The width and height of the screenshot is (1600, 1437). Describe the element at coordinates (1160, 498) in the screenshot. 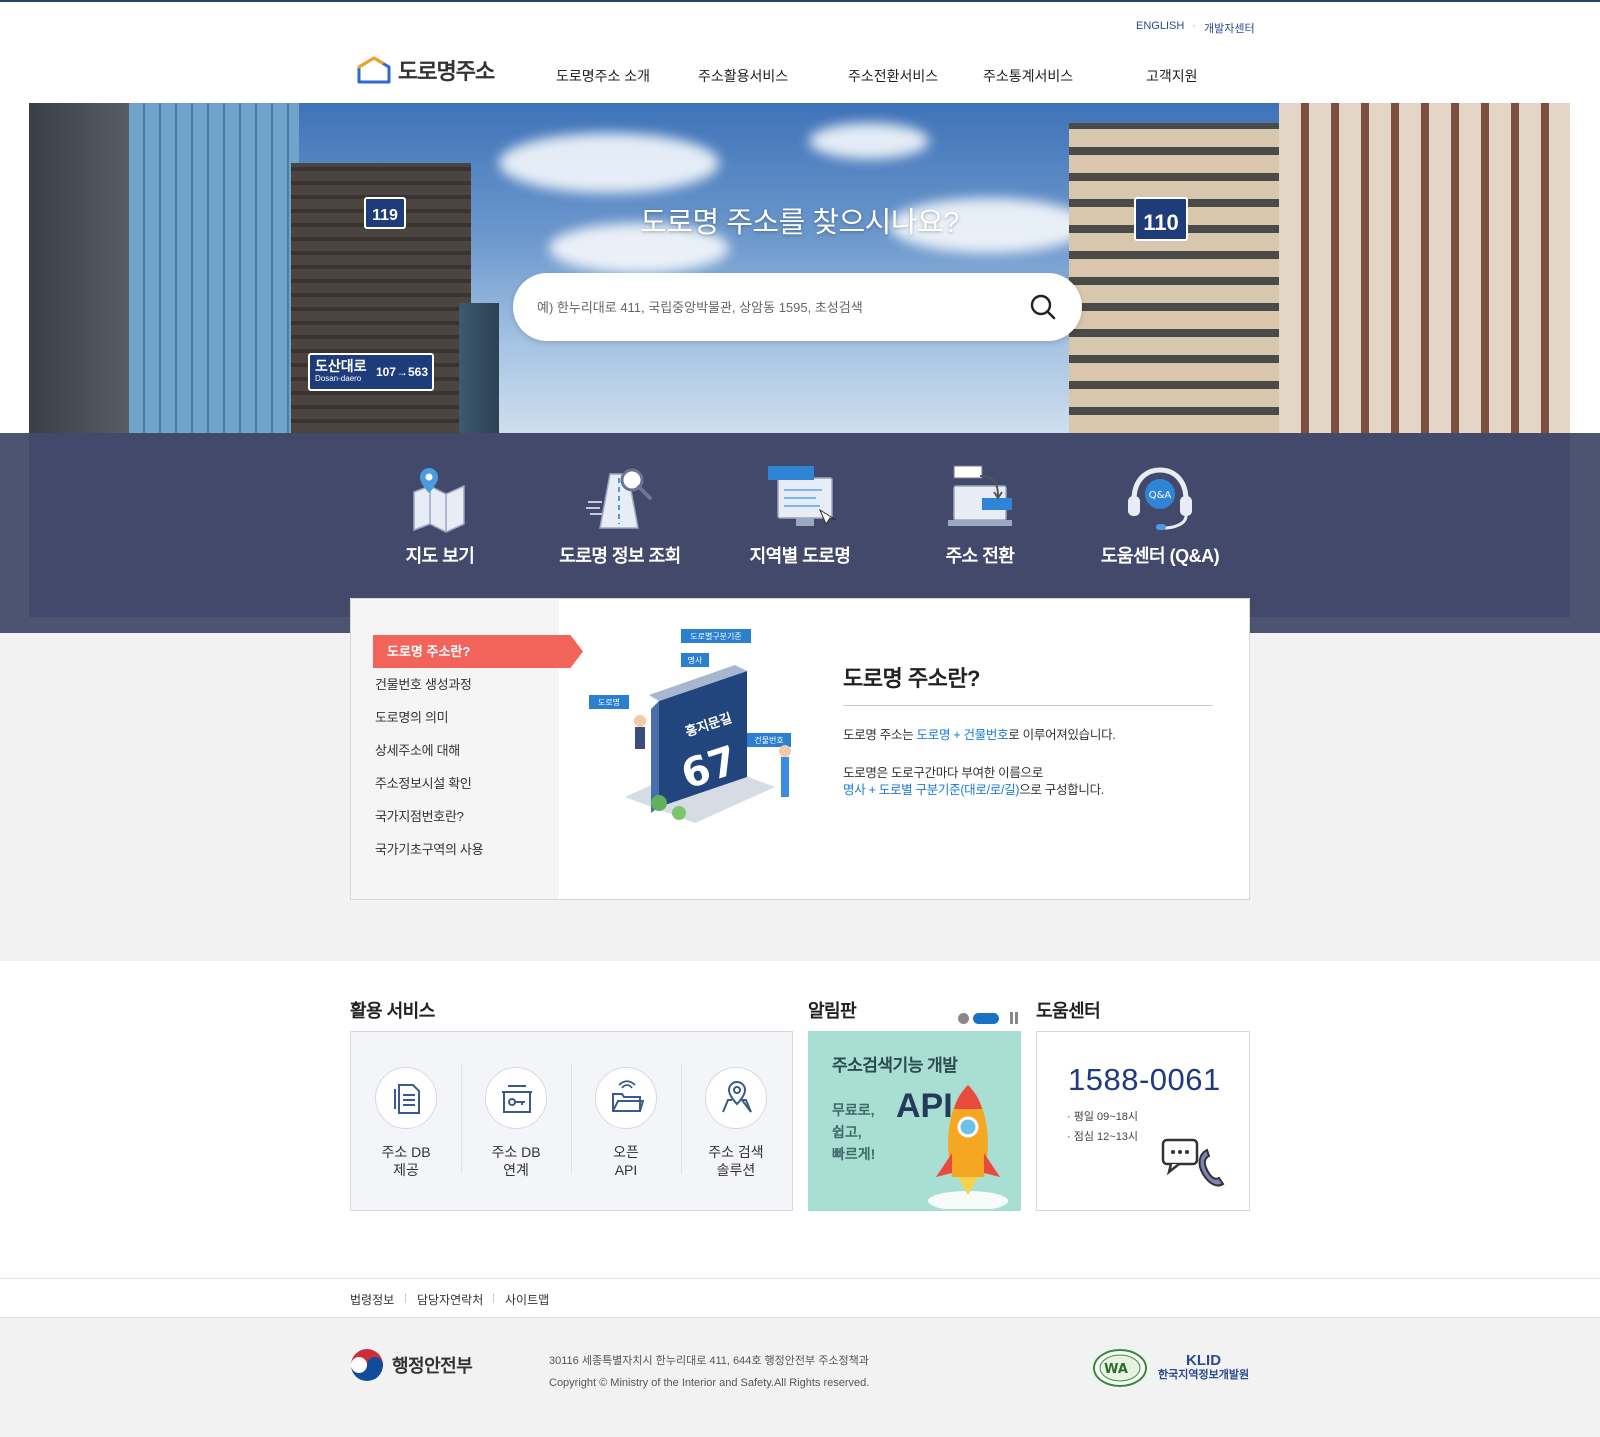

I see `headset-qa-icon: Q&A` at that location.